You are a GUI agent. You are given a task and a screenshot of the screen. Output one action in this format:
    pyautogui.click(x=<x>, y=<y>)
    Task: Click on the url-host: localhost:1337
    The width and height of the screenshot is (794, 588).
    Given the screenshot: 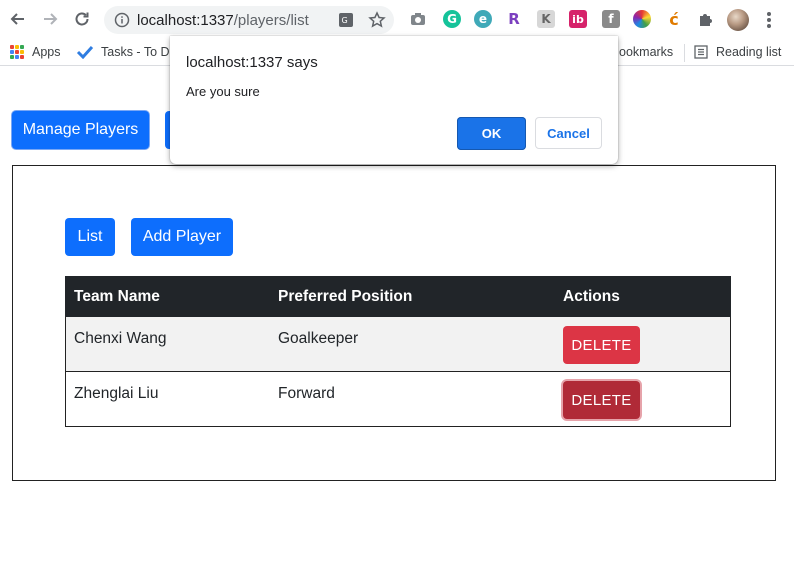 What is the action you would take?
    pyautogui.click(x=185, y=20)
    